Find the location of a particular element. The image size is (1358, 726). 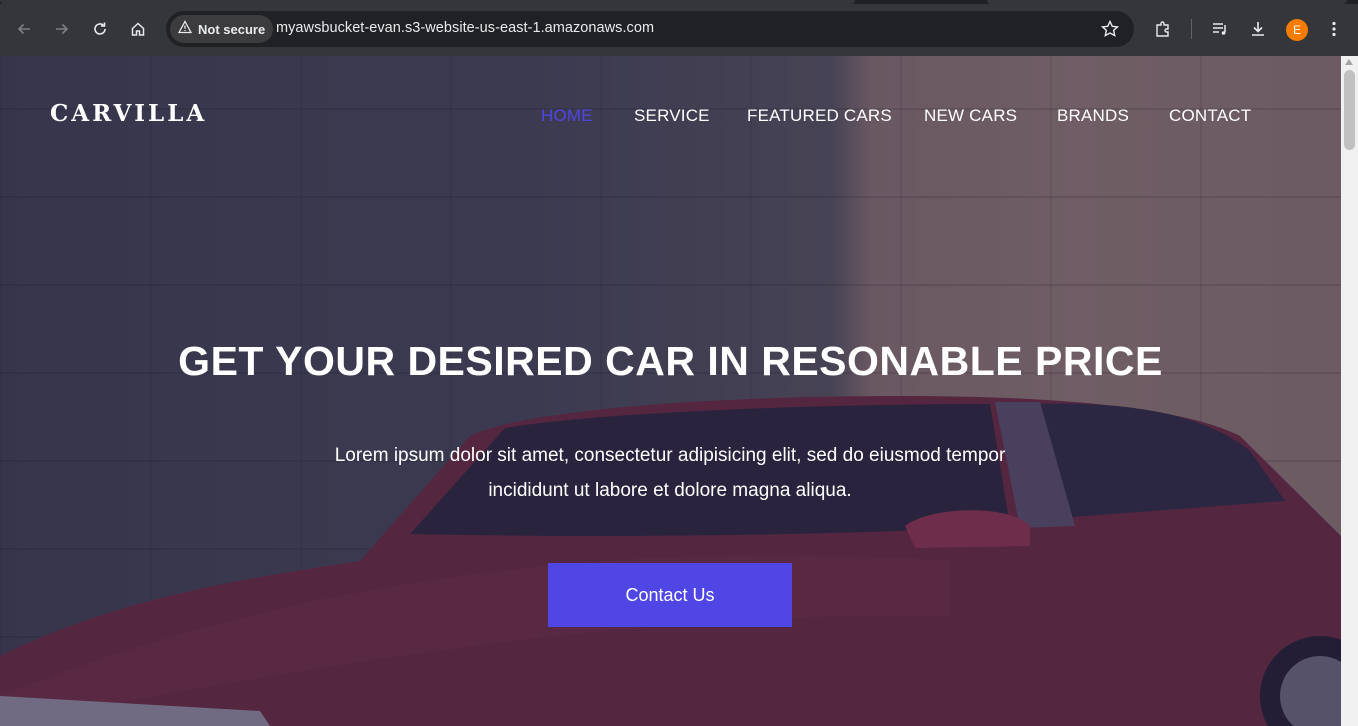

nav-service: SERVICE is located at coordinates (672, 116).